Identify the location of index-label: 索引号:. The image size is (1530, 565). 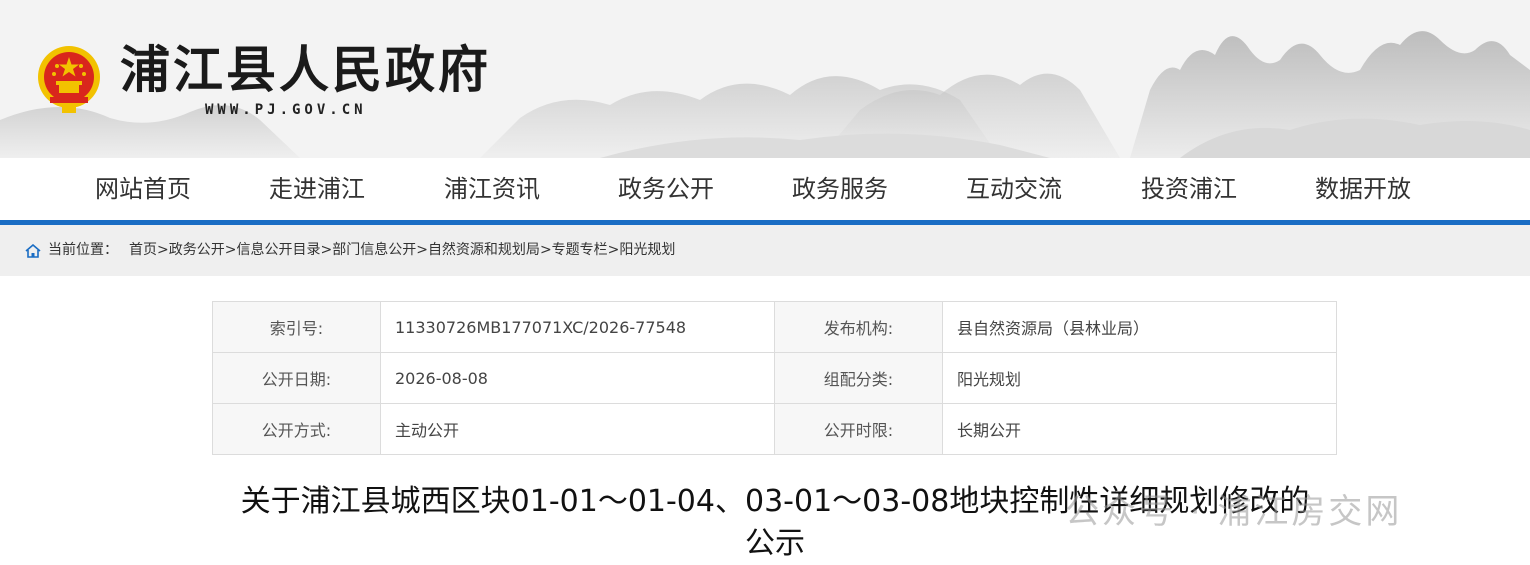
(296, 327).